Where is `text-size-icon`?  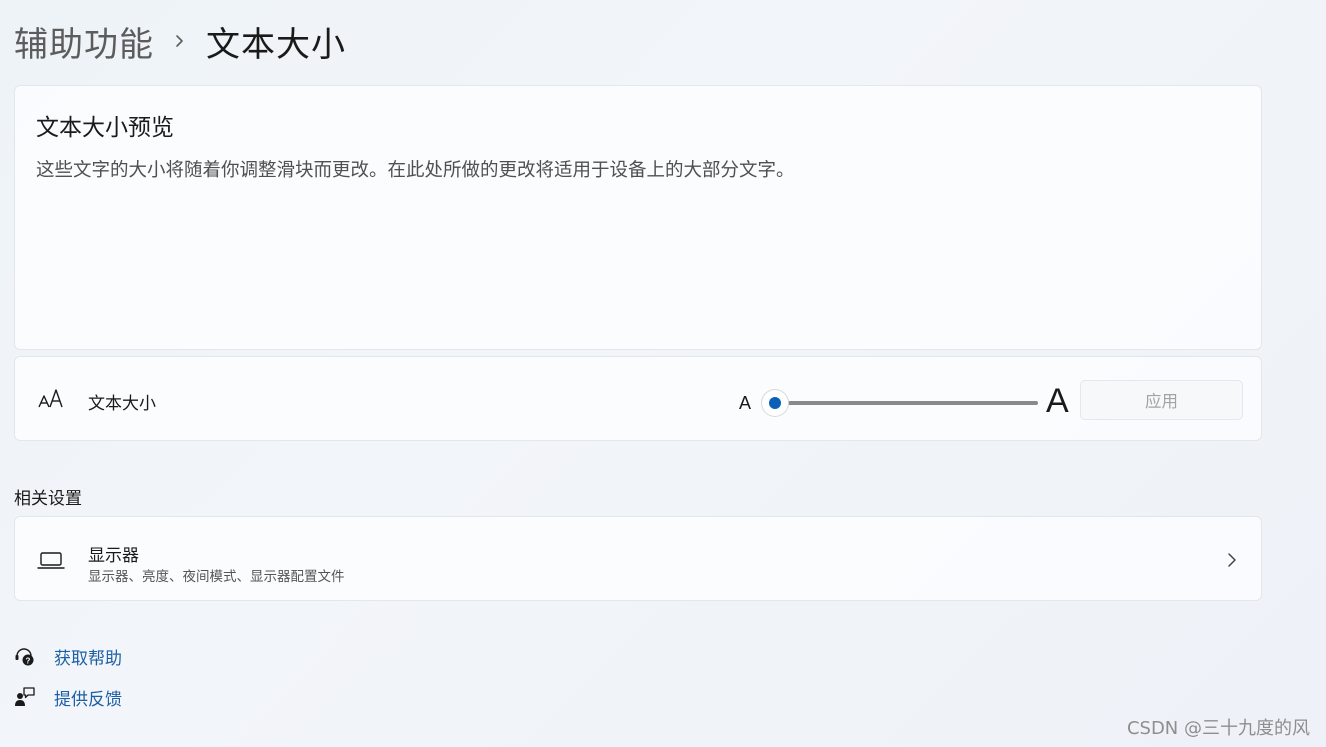 text-size-icon is located at coordinates (50, 398).